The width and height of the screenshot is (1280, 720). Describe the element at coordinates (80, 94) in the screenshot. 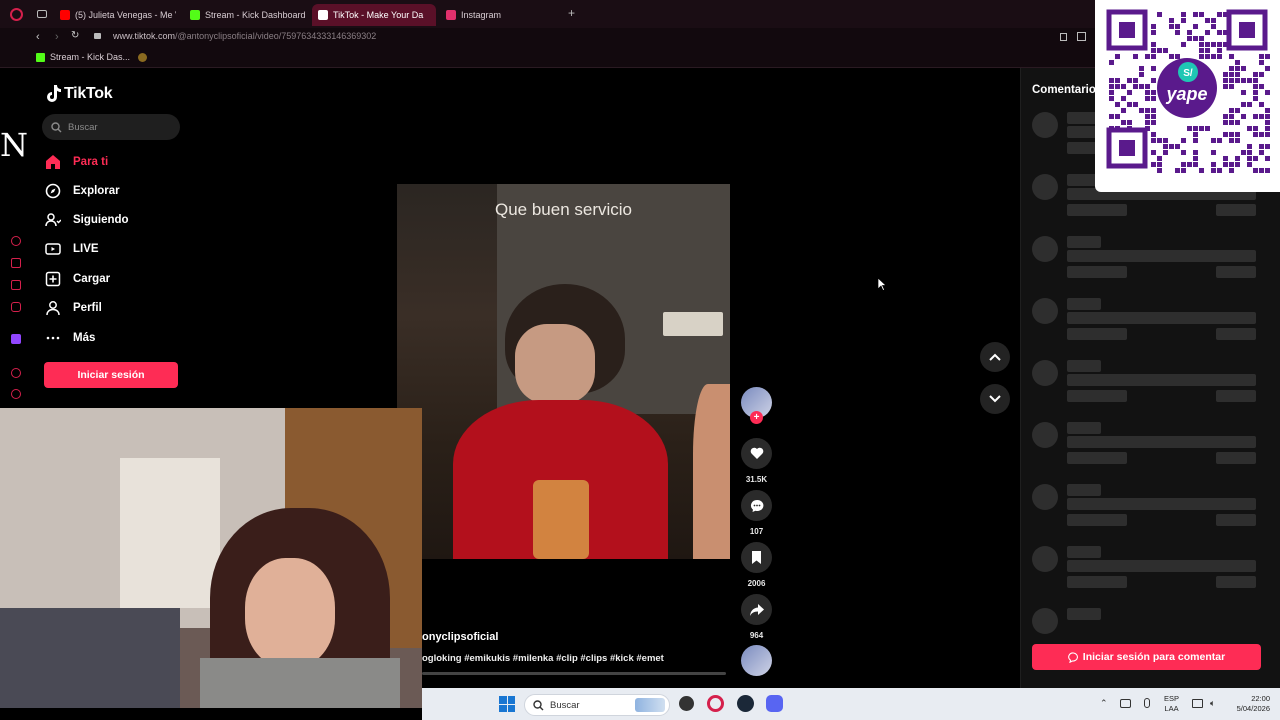

I see `tiktok-logo: TikTok` at that location.